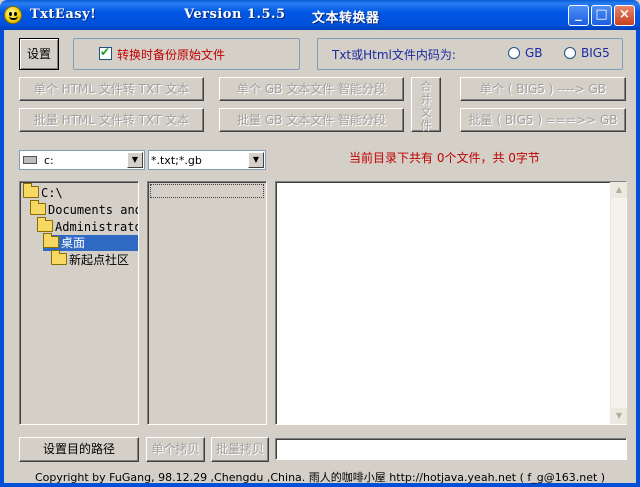 The height and width of the screenshot is (487, 640). I want to click on encoding-label: Txt或Html文件内码为:, so click(394, 55).